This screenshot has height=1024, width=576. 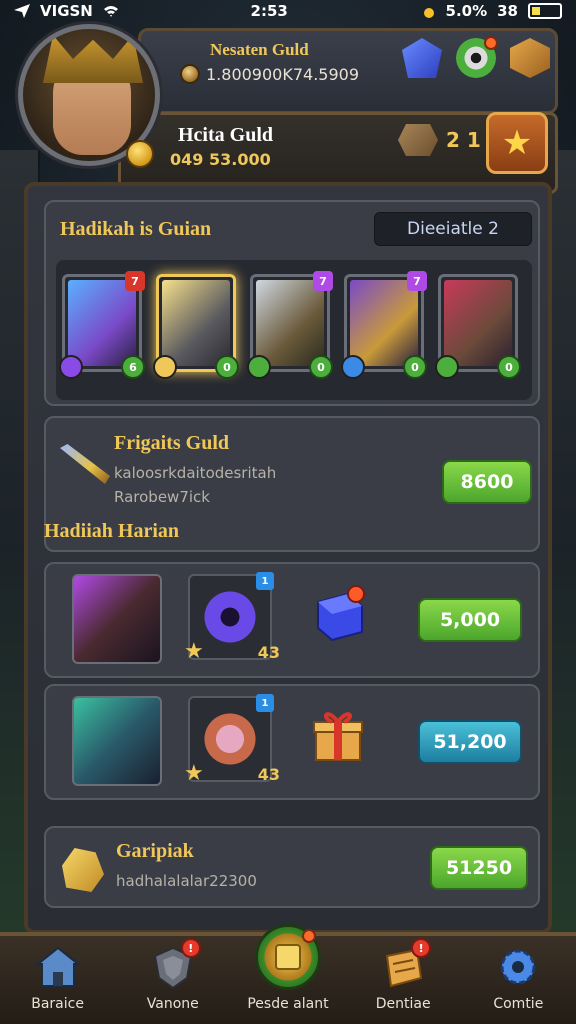 I want to click on star-button: ★, so click(x=517, y=143).